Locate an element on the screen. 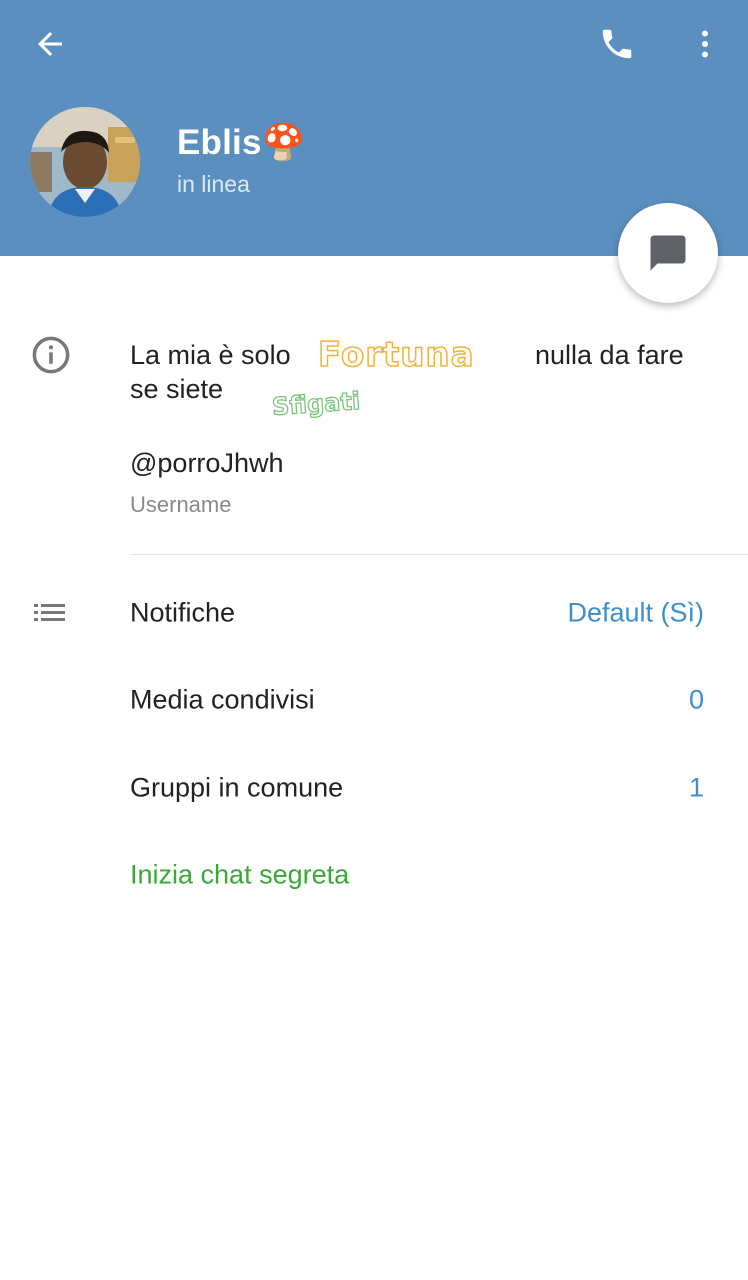 The height and width of the screenshot is (1280, 748). common-groups-count: 1 is located at coordinates (696, 787).